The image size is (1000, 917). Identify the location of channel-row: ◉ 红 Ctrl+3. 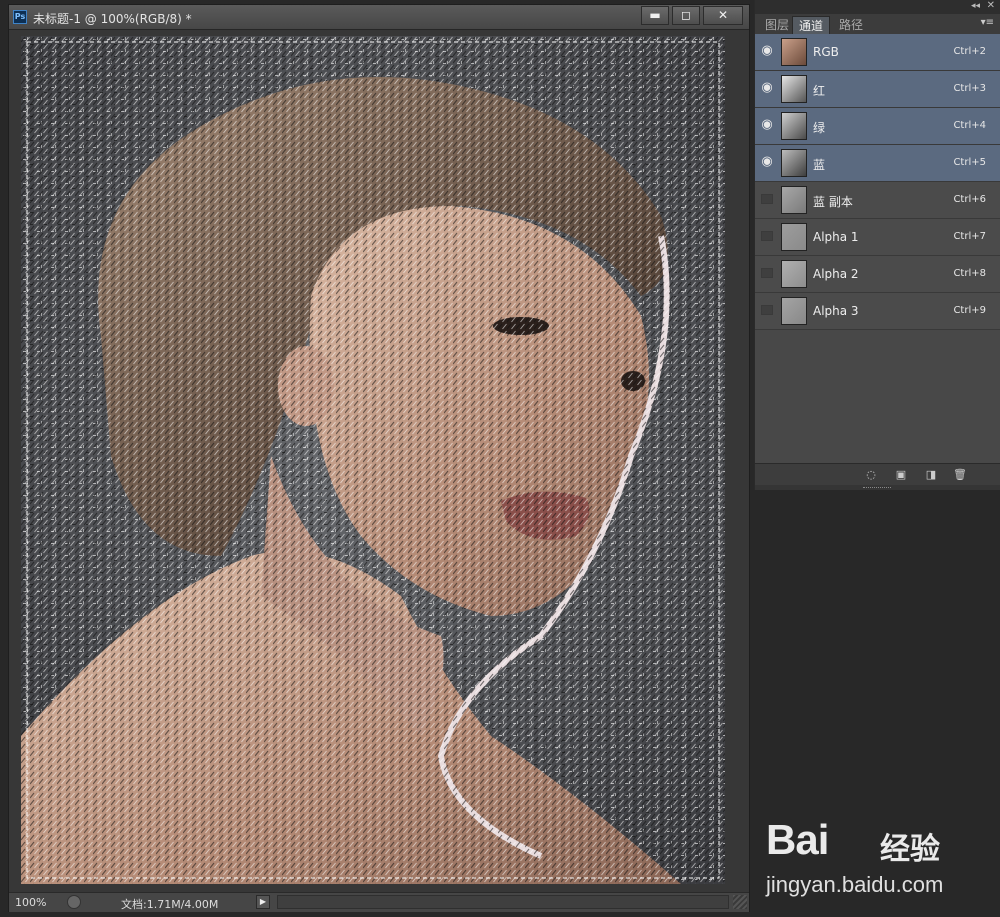
(877, 89).